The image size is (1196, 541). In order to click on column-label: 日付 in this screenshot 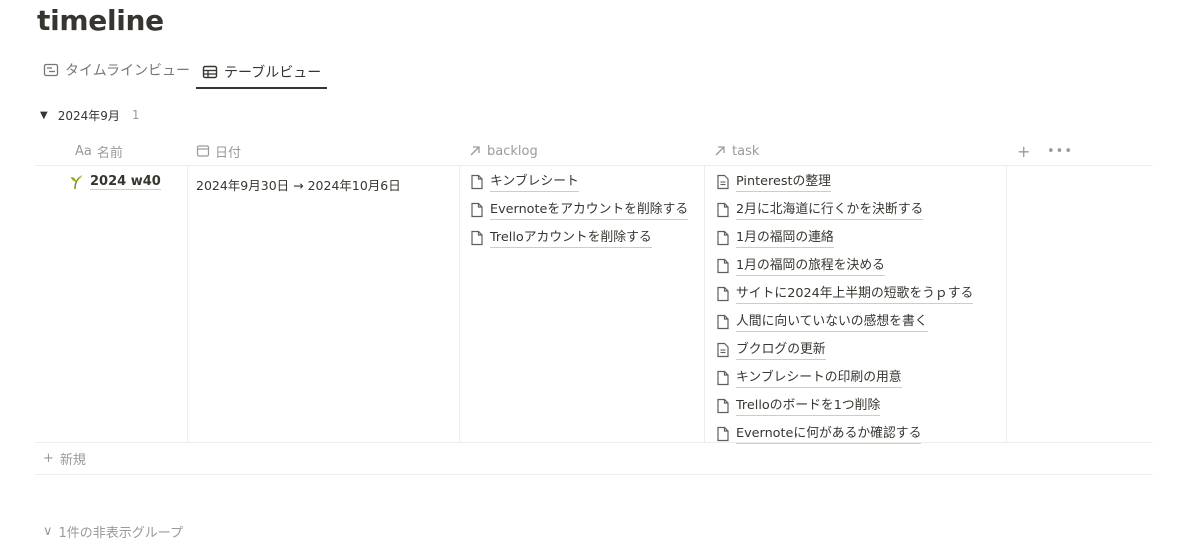, I will do `click(228, 153)`.